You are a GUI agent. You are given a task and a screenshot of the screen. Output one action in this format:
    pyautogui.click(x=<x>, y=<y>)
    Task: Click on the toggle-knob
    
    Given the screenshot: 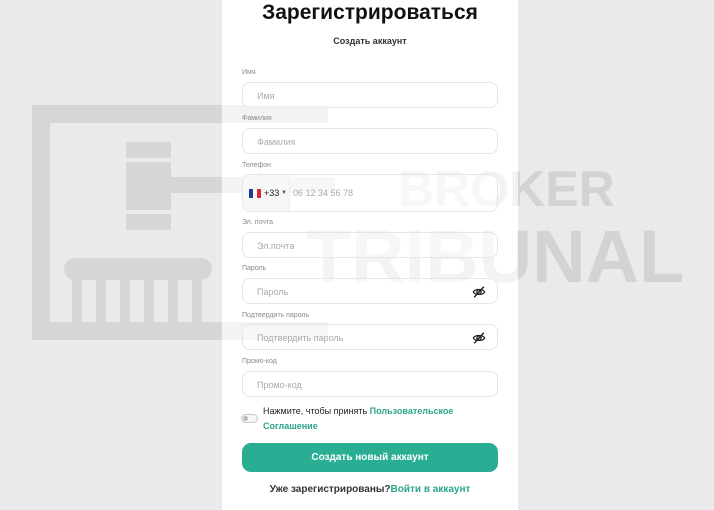 What is the action you would take?
    pyautogui.click(x=245, y=418)
    